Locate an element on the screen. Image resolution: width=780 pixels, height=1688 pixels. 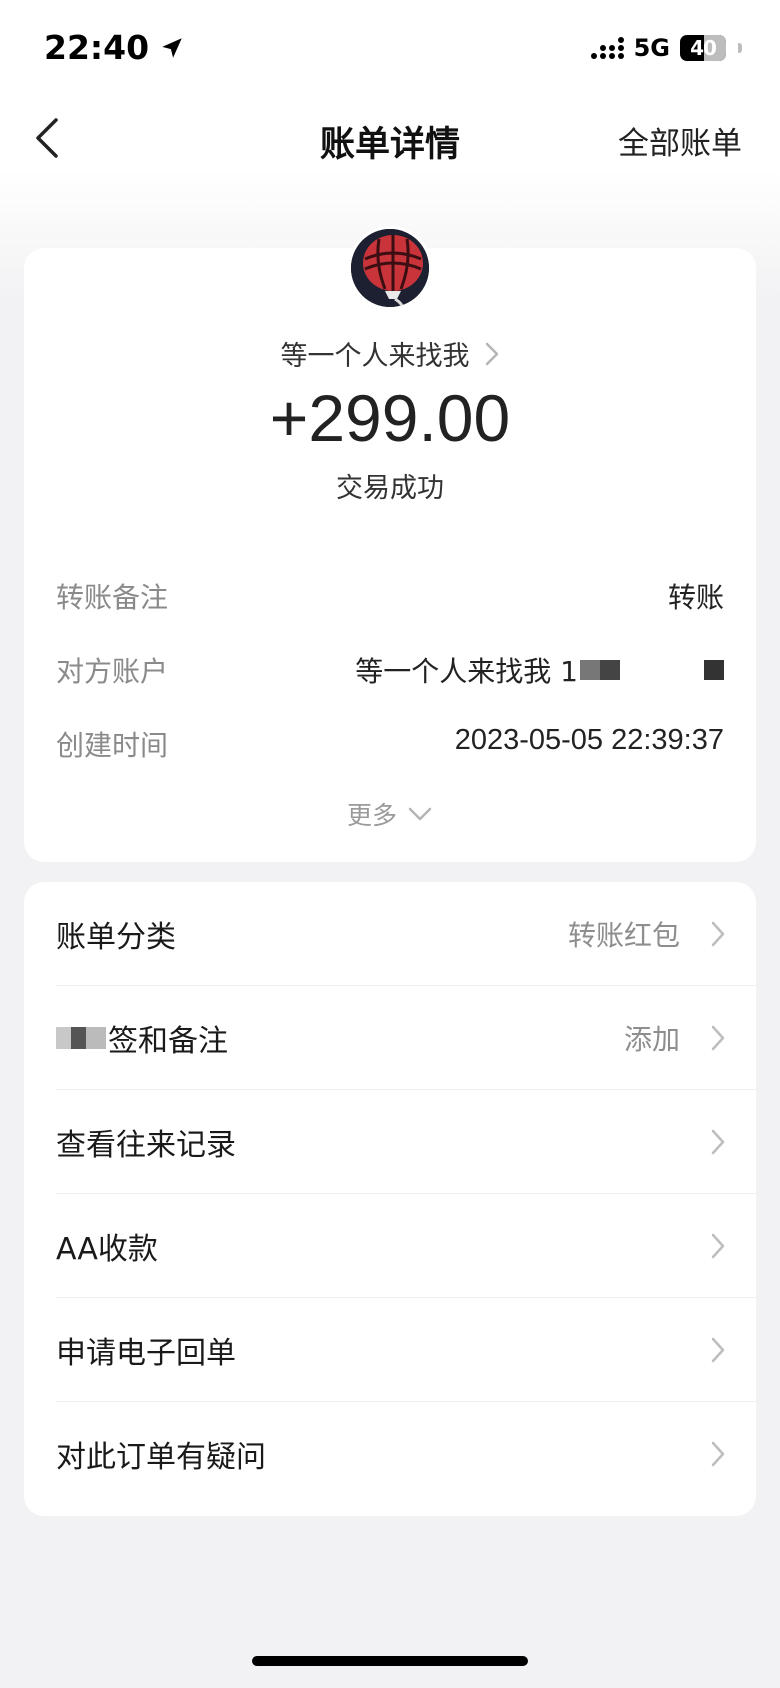
list-item-aa-collection: AA收款 is located at coordinates (390, 1246).